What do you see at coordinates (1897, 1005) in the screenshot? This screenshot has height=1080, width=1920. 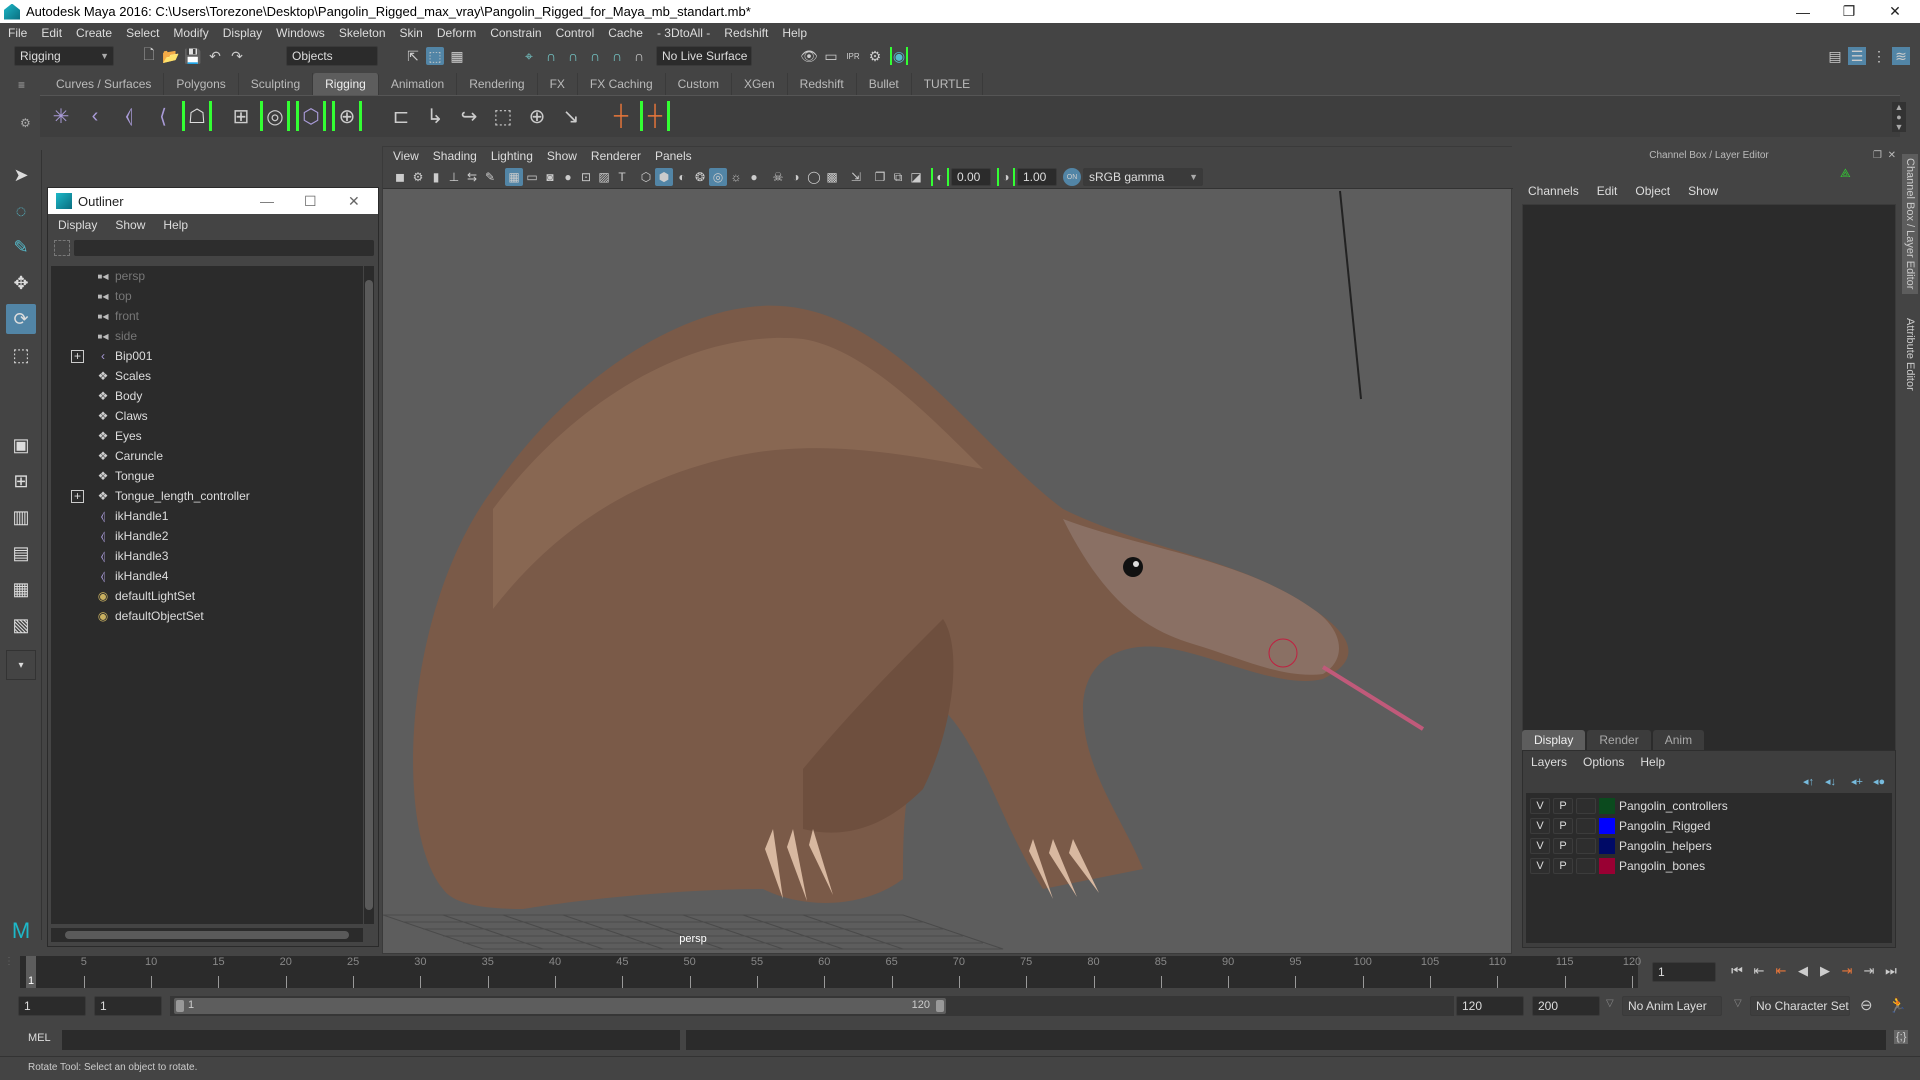 I see `animation-preferences-icon: 🏃` at bounding box center [1897, 1005].